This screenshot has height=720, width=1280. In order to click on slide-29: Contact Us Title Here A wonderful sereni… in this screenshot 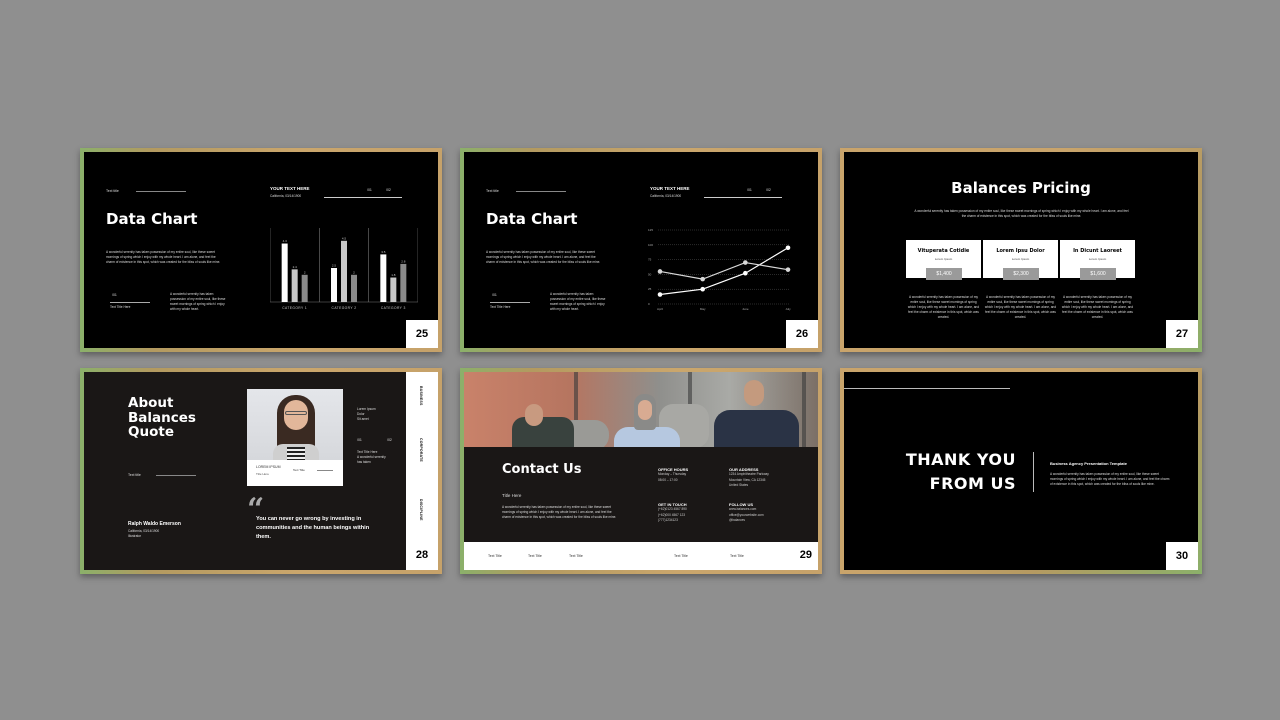, I will do `click(641, 471)`.